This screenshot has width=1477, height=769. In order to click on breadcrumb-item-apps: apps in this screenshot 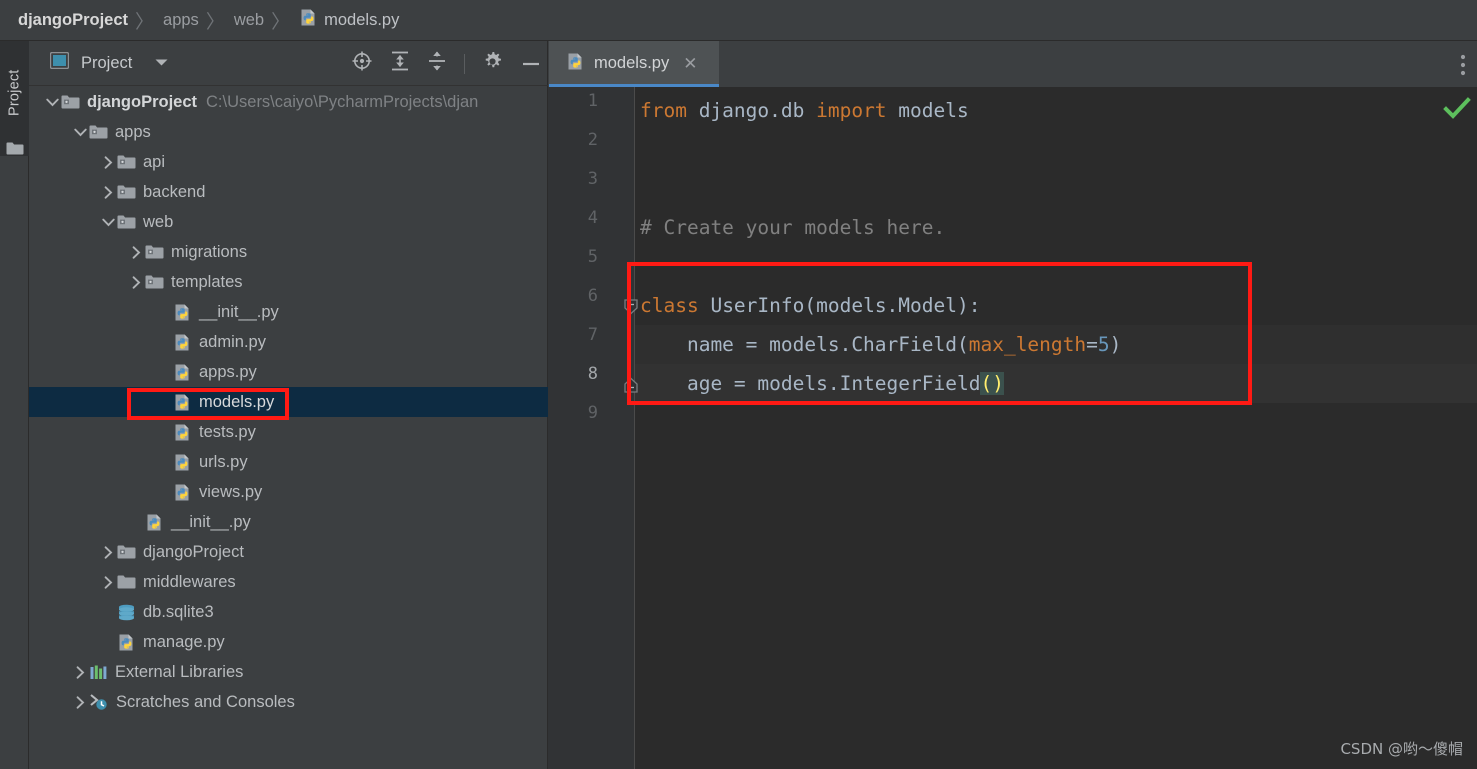, I will do `click(181, 20)`.